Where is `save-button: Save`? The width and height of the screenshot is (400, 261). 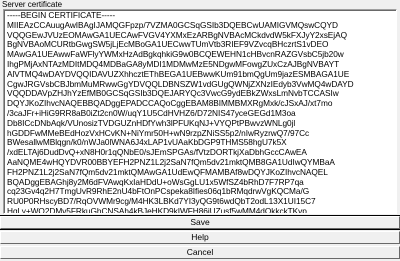 save-button: Save is located at coordinates (200, 222).